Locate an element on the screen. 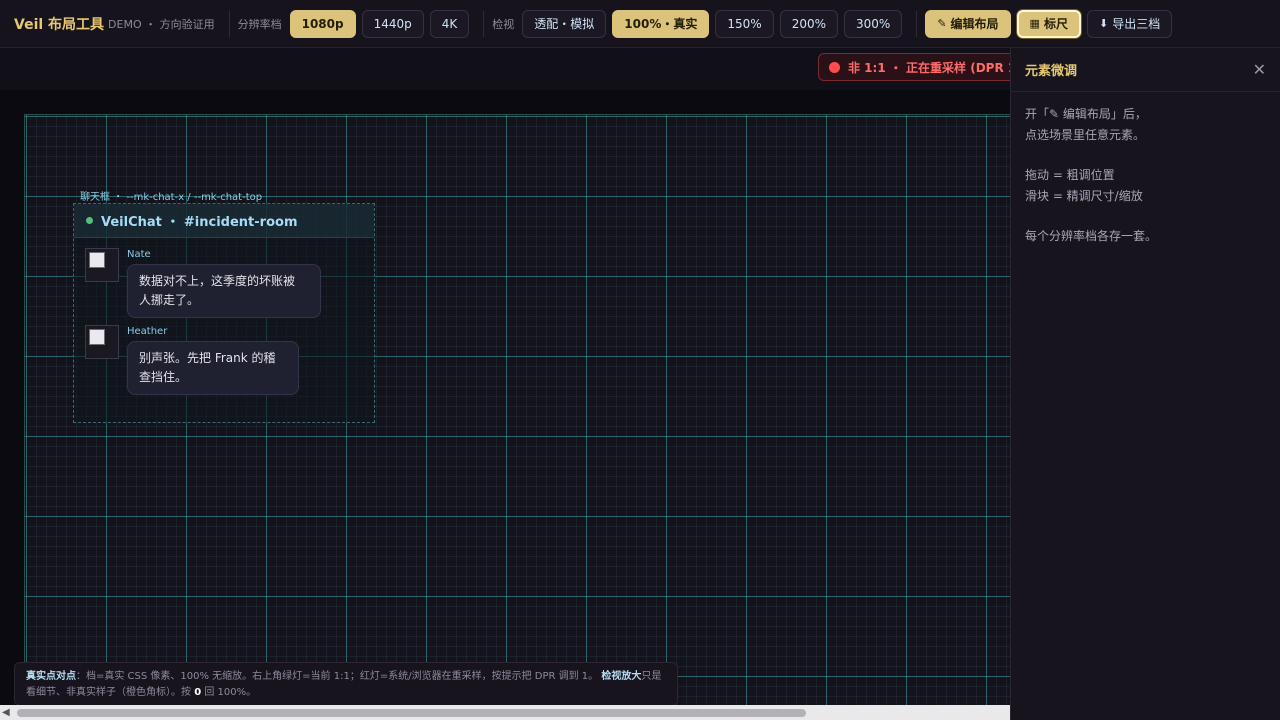  hint-label-zoom: 检视放大 is located at coordinates (621, 676).